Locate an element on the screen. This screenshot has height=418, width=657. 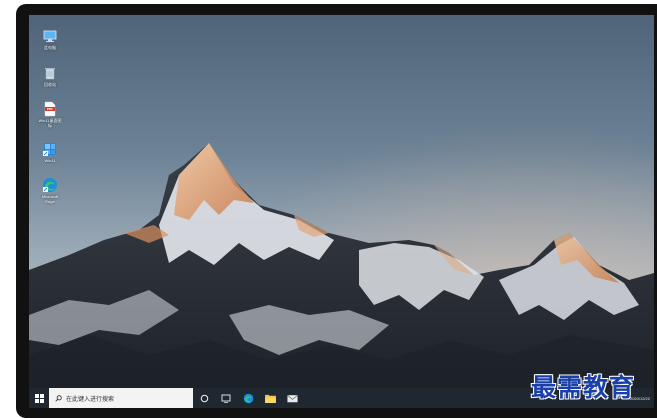
pdf-file-icon: PDF is located at coordinates (50, 109).